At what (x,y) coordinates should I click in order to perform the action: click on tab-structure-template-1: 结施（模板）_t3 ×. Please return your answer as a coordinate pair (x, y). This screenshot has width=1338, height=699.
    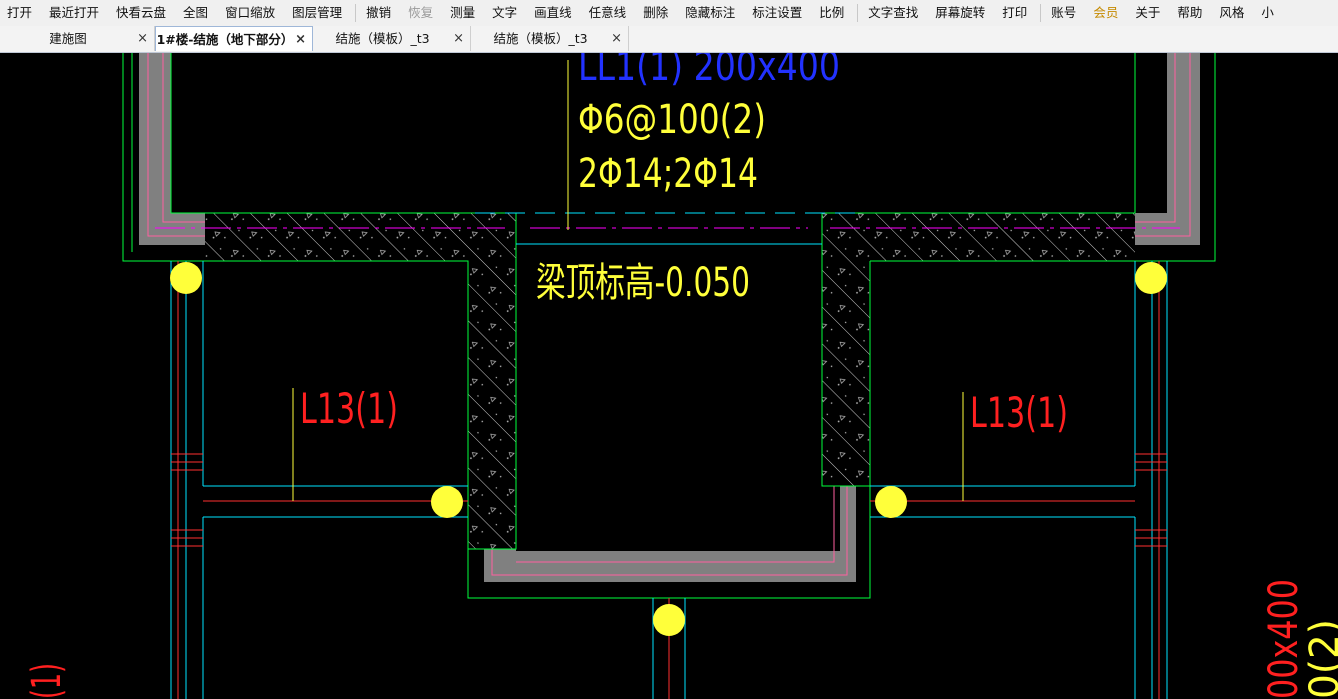
    Looking at the image, I should click on (392, 38).